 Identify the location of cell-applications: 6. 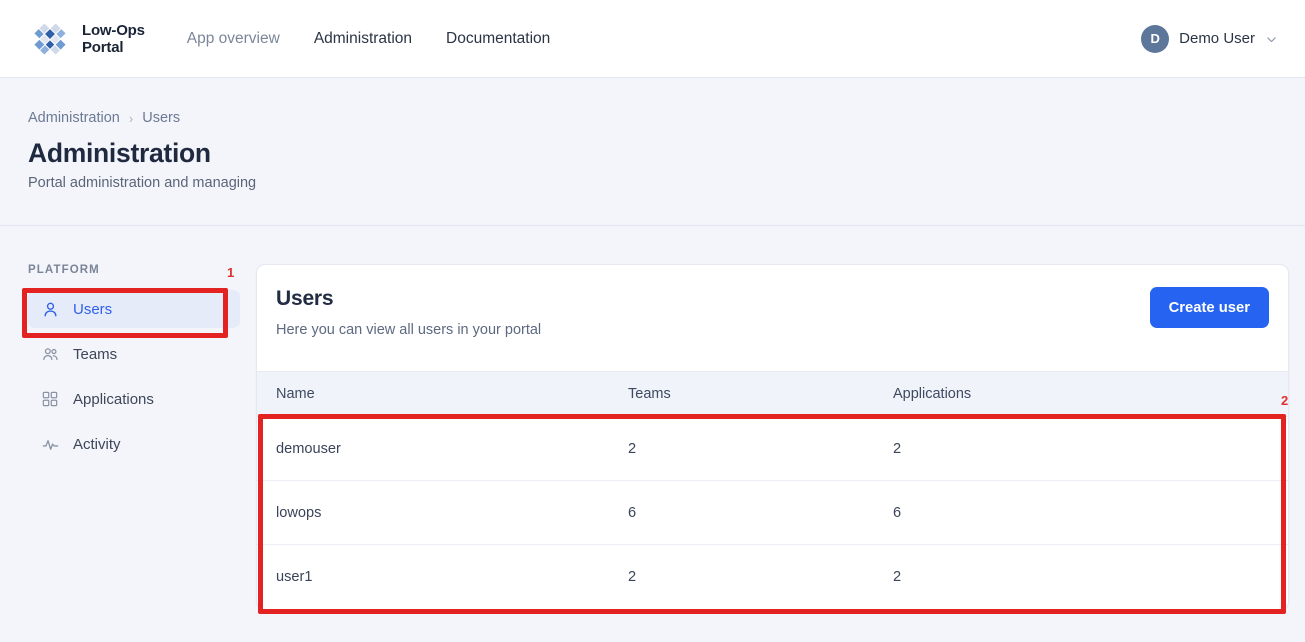
(1081, 512).